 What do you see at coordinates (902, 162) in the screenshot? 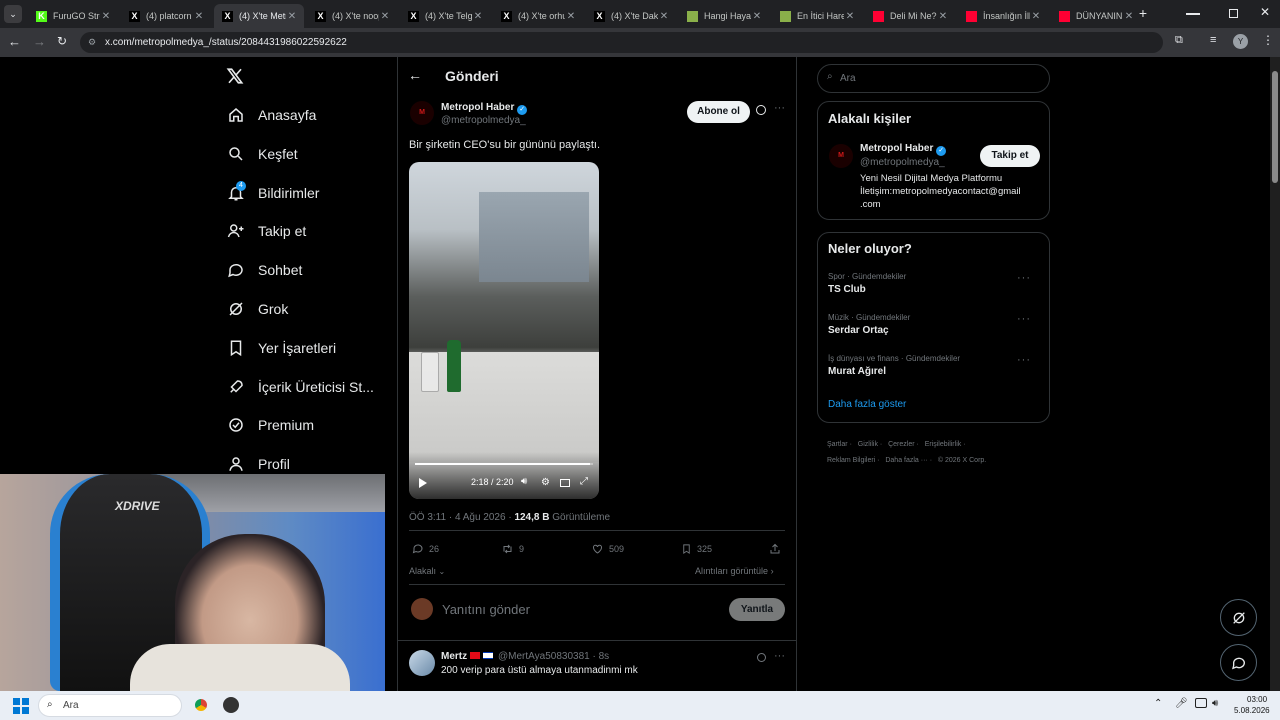
I see `related-handle: @metropolmedya_` at bounding box center [902, 162].